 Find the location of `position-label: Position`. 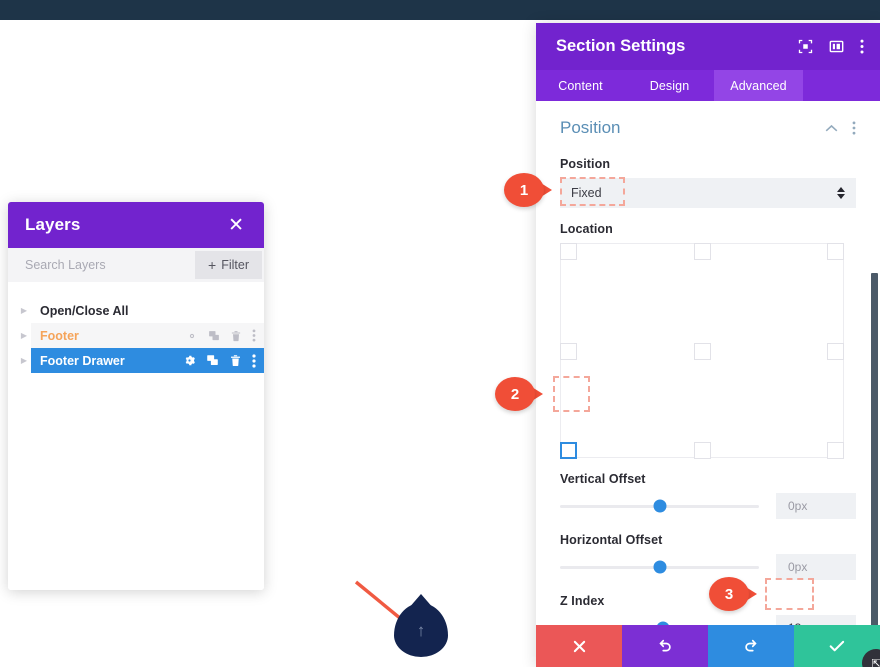

position-label: Position is located at coordinates (585, 164).